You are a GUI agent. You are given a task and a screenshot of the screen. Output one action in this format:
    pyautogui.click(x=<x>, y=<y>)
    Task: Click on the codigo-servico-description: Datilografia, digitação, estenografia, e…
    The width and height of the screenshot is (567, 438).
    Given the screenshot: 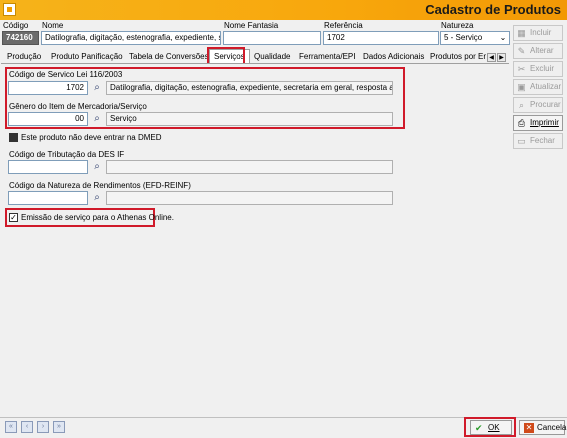 What is the action you would take?
    pyautogui.click(x=249, y=88)
    